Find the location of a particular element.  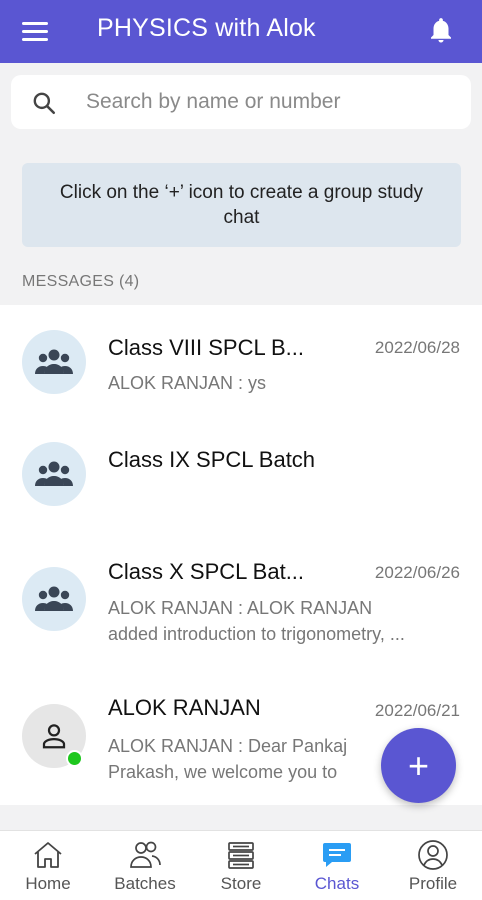

page-title: PHYSICS with Alok is located at coordinates (206, 28).